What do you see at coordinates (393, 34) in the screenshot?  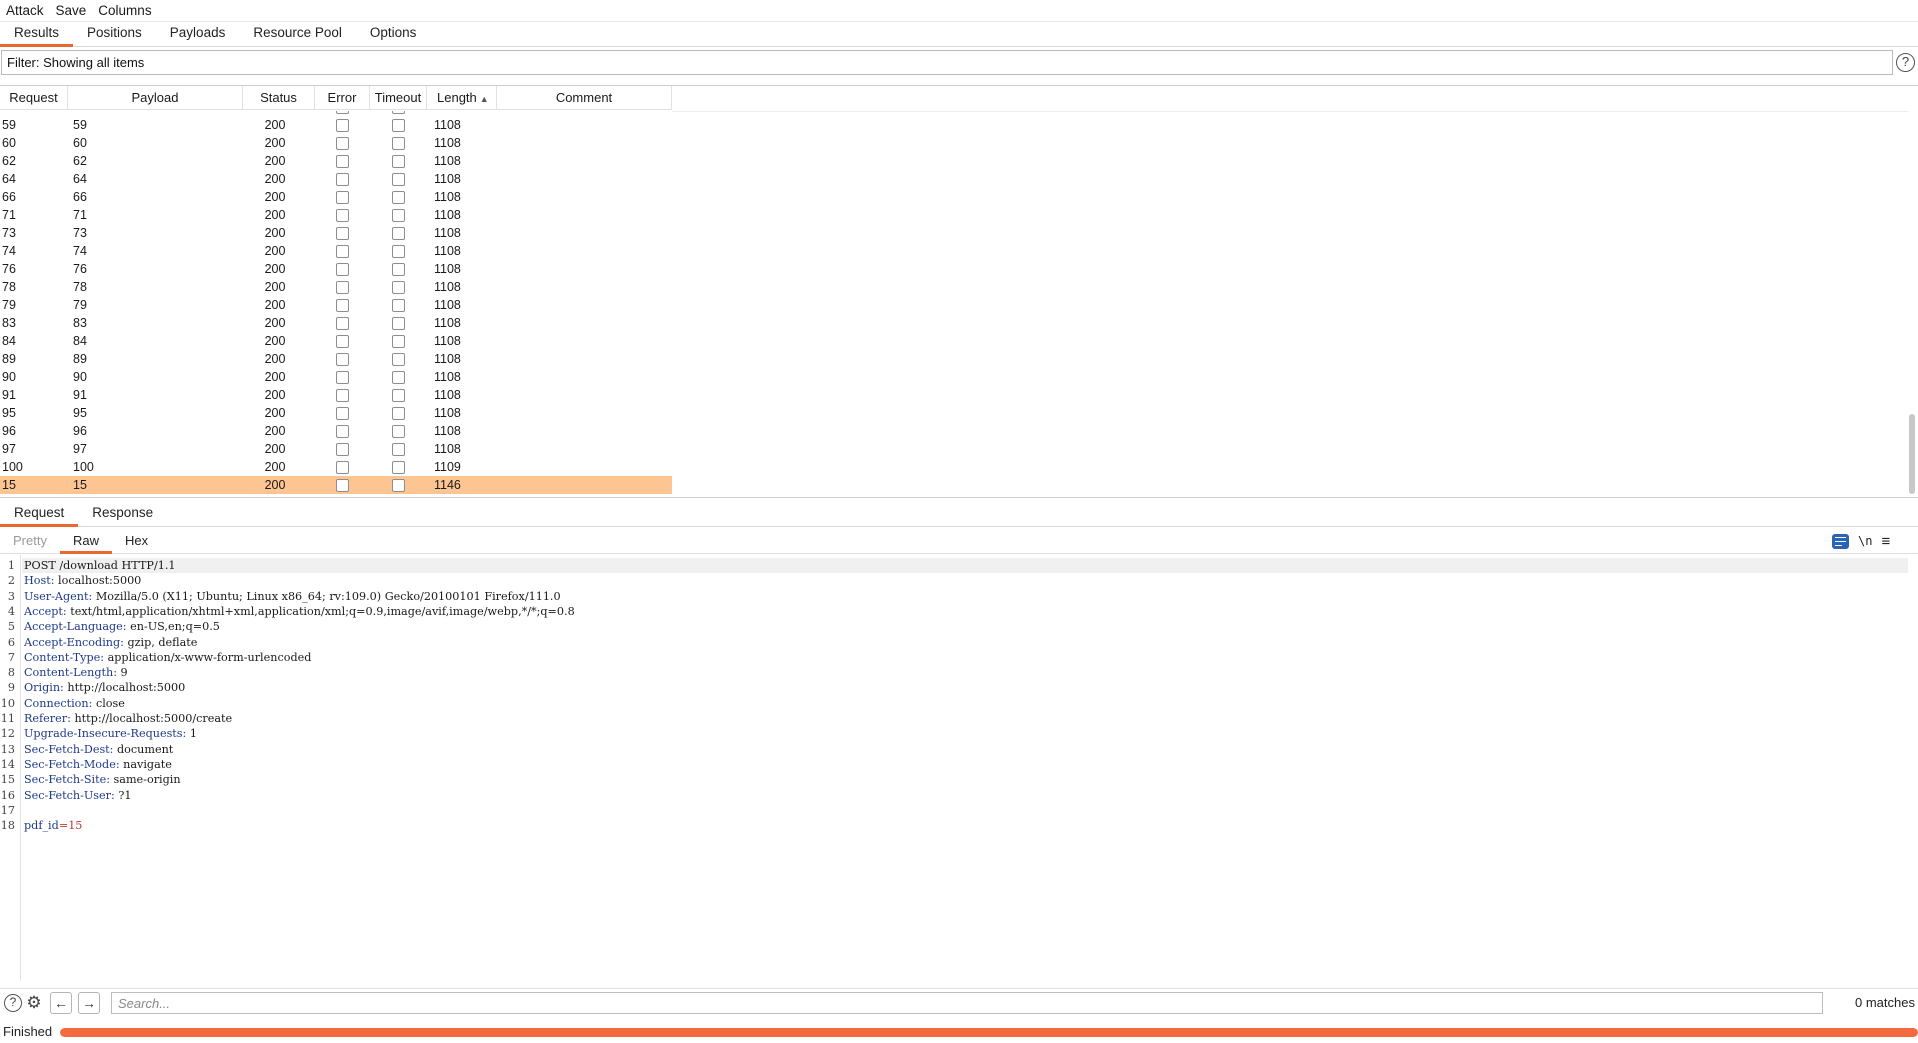 I see `tab-options: Options` at bounding box center [393, 34].